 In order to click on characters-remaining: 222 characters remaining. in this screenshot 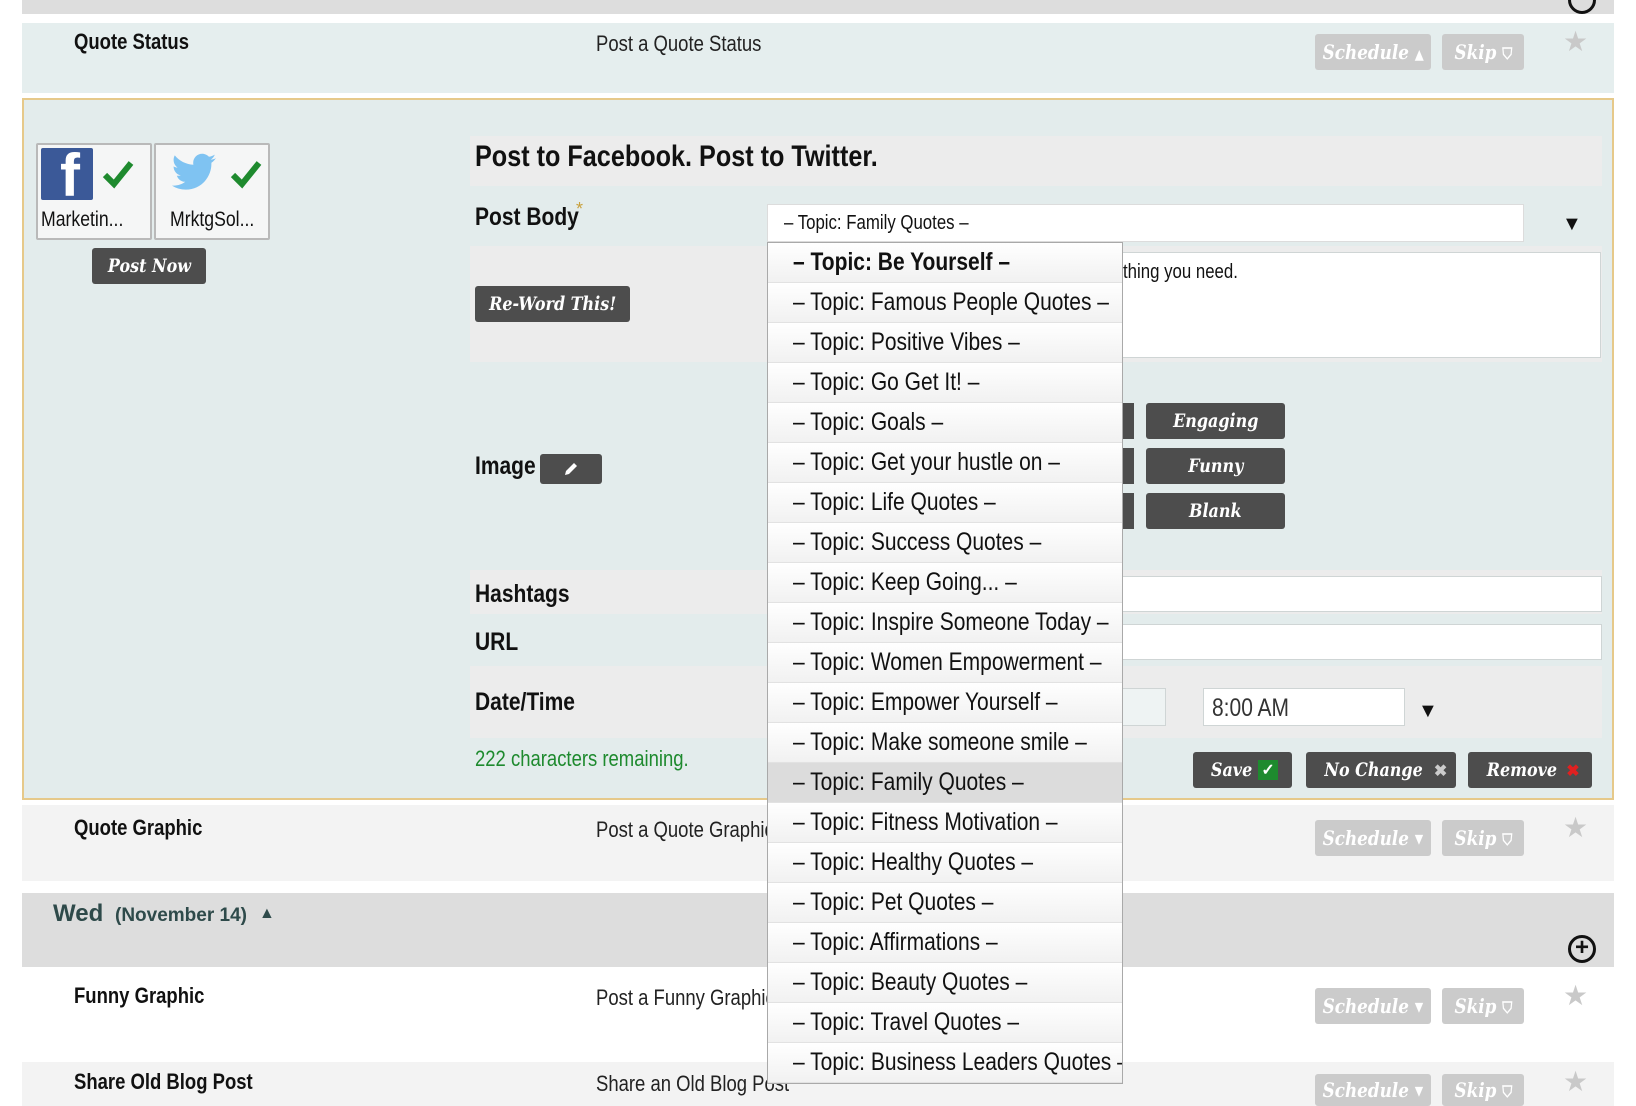, I will do `click(582, 758)`.